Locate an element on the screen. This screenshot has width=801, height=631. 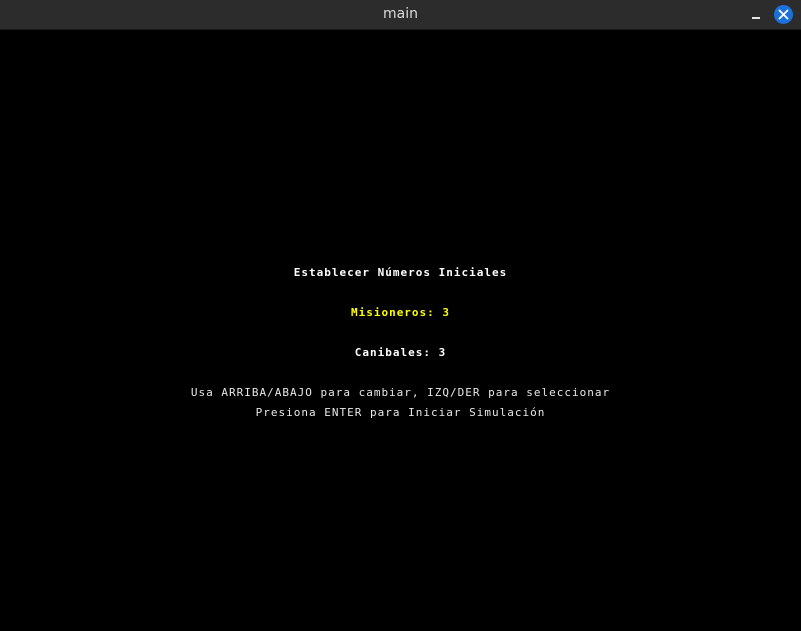
window-title: main is located at coordinates (400, 14).